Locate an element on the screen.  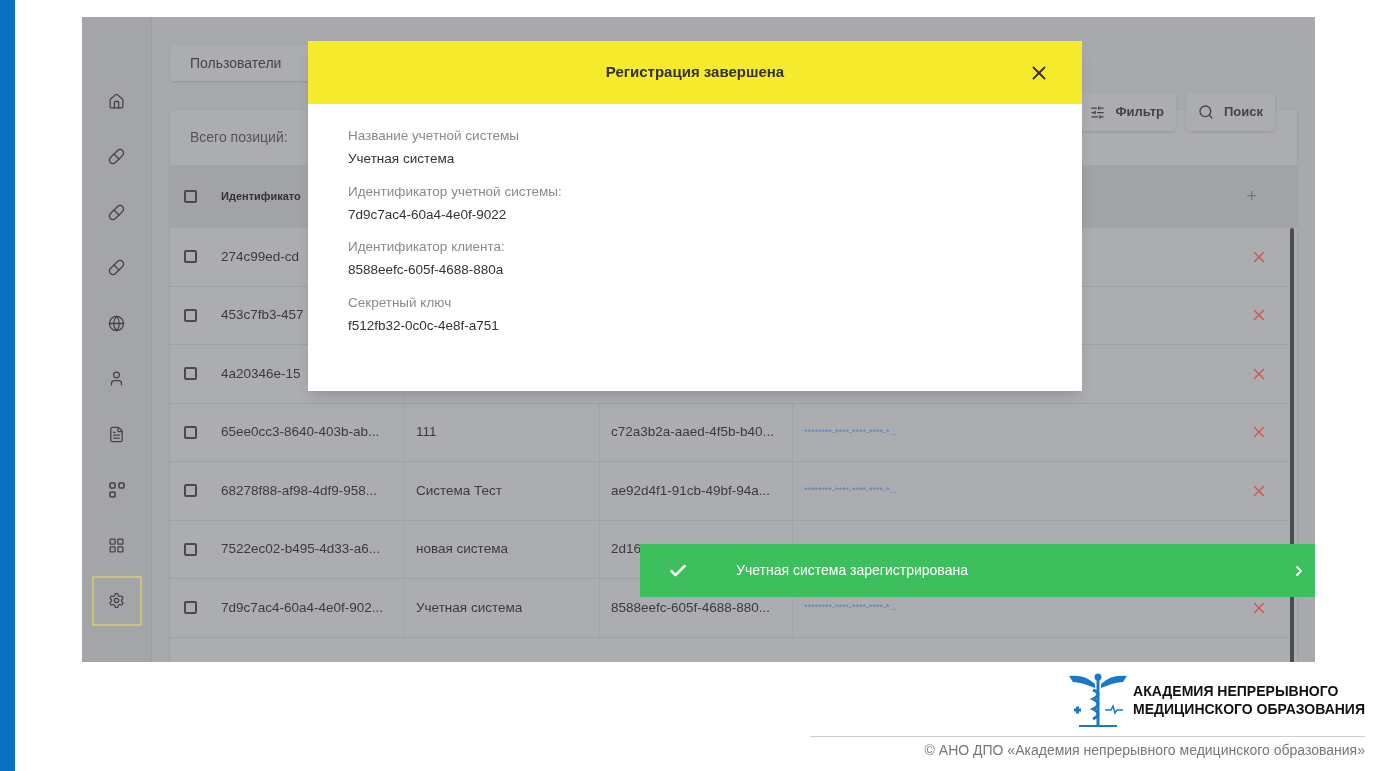
table-cell-text: Система Тест is located at coordinates (459, 490).